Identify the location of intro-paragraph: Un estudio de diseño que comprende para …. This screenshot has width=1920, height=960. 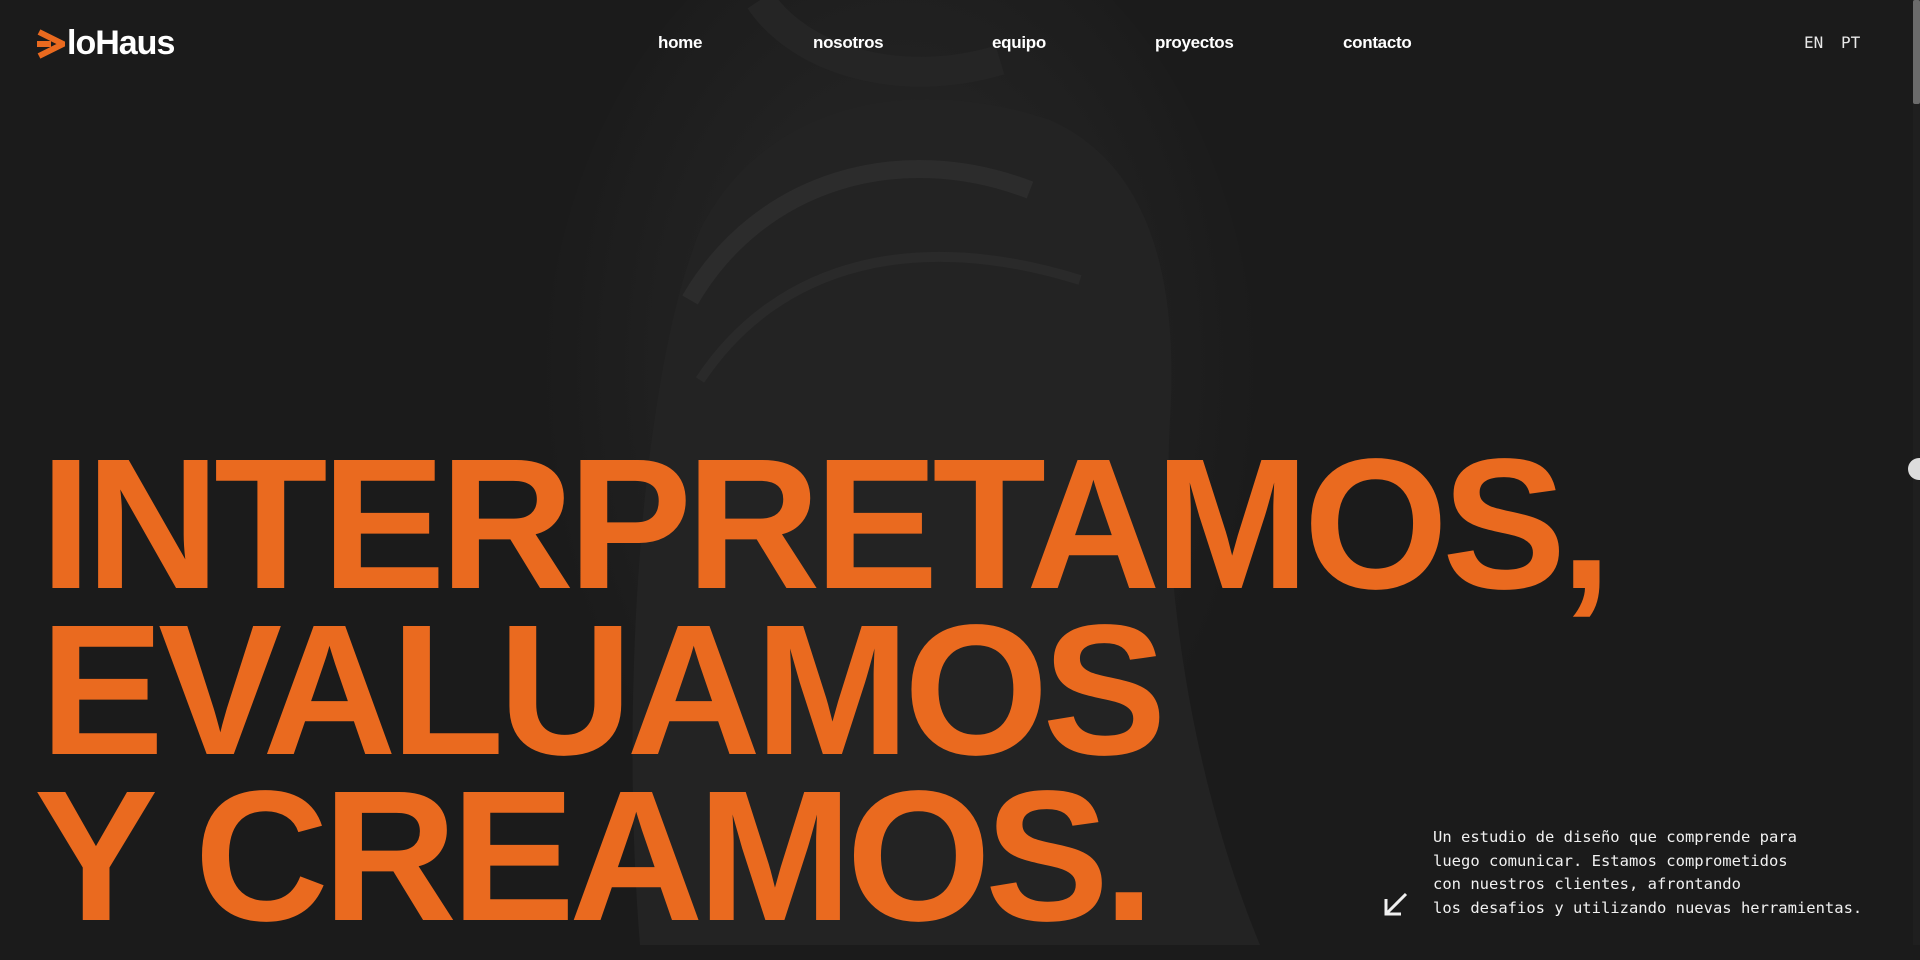
(1663, 873).